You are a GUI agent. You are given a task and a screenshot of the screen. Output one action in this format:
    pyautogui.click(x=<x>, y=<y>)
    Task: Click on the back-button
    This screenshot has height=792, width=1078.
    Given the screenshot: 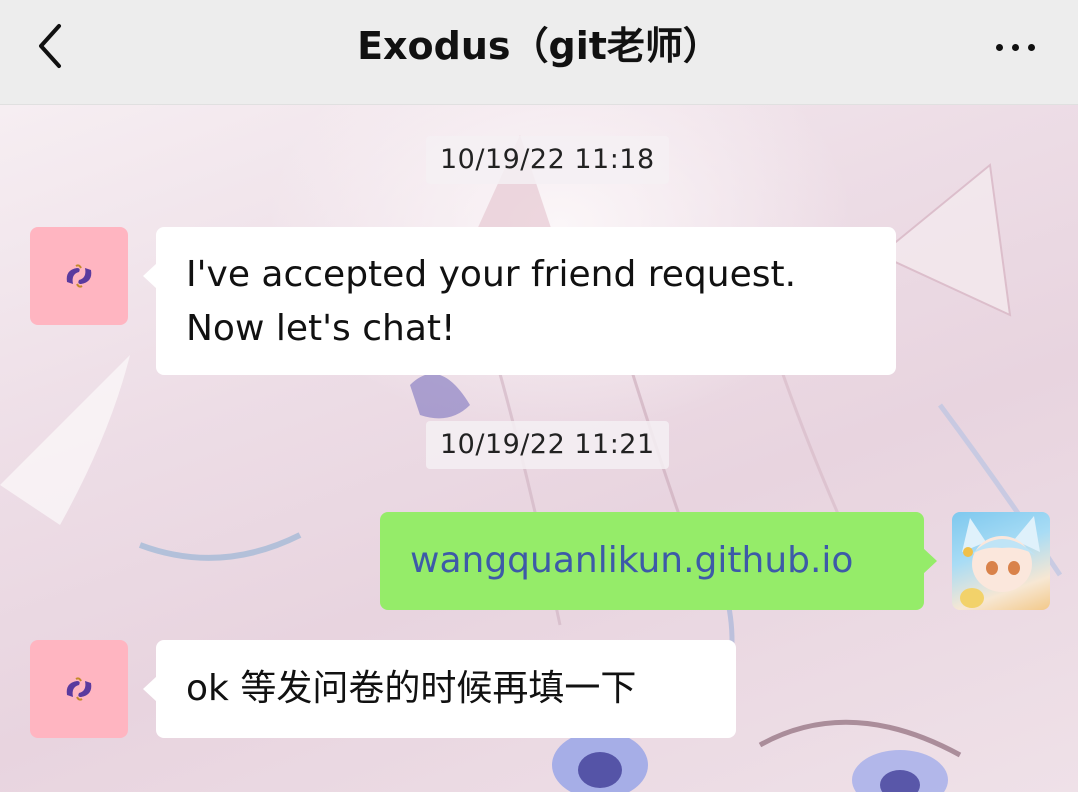 What is the action you would take?
    pyautogui.click(x=50, y=46)
    